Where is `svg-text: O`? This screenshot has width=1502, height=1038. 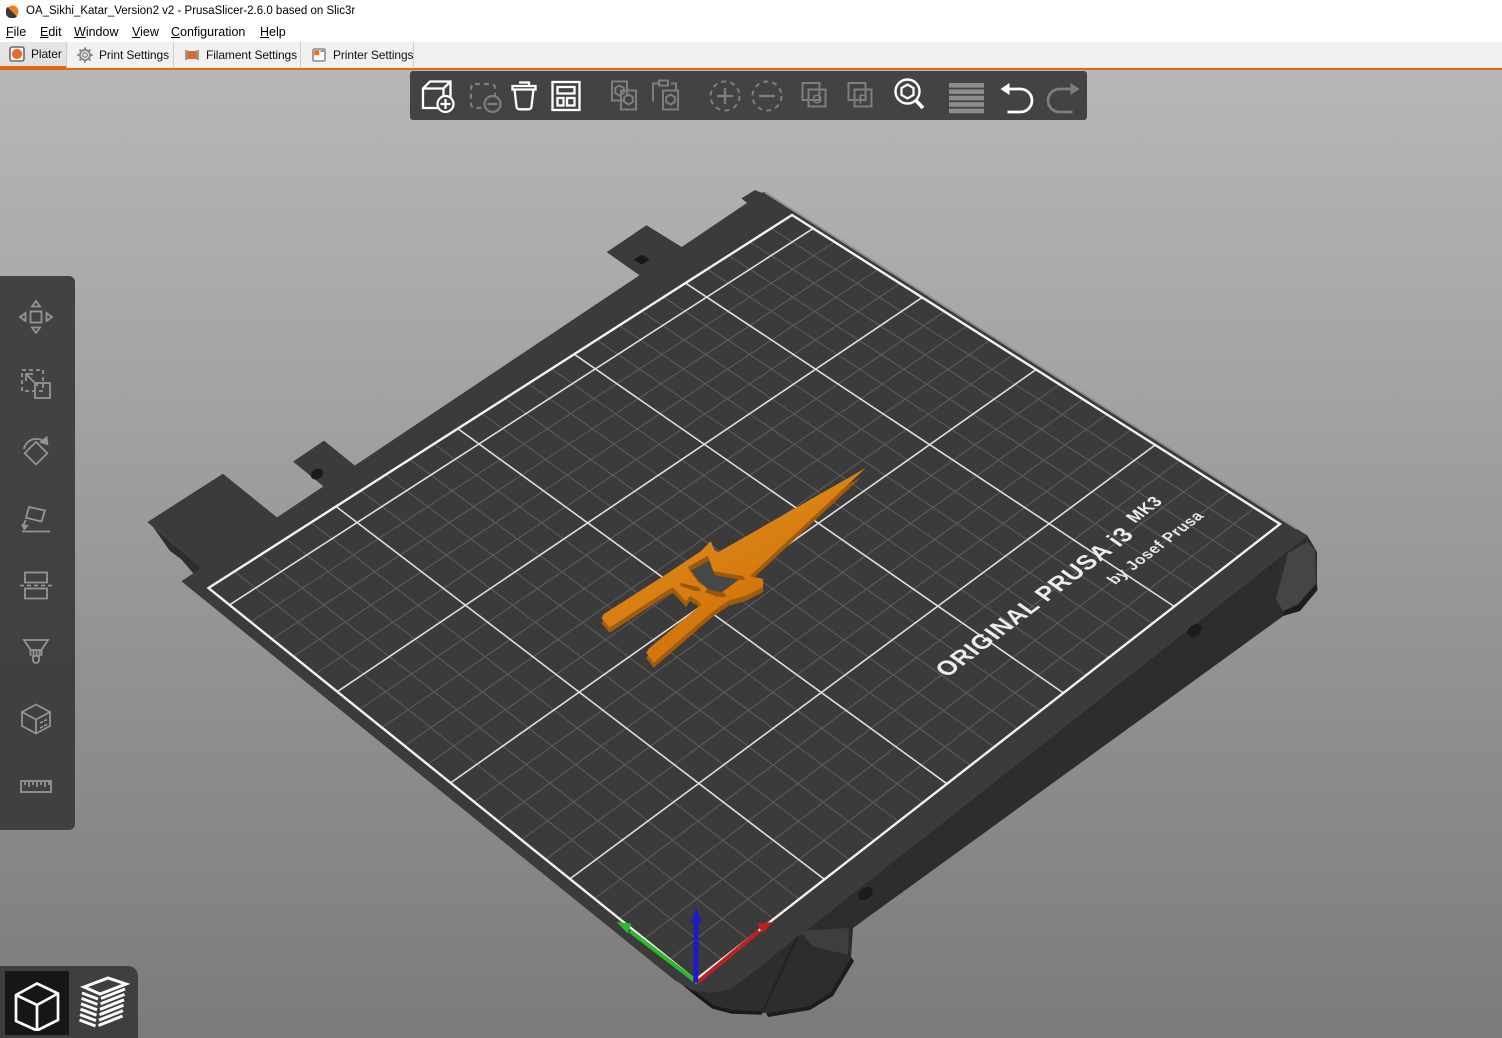 svg-text: O is located at coordinates (817, 99).